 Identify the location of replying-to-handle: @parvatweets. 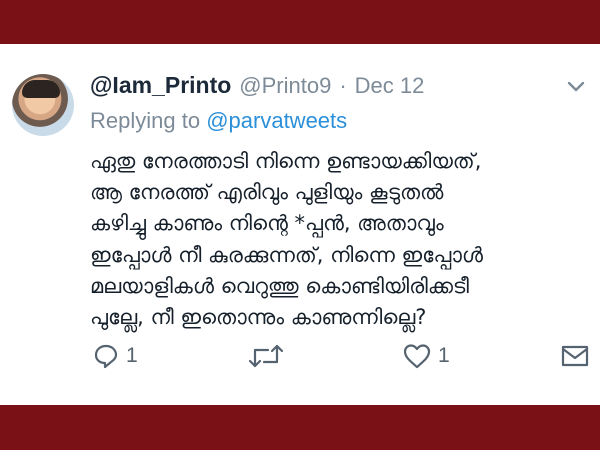
(276, 120).